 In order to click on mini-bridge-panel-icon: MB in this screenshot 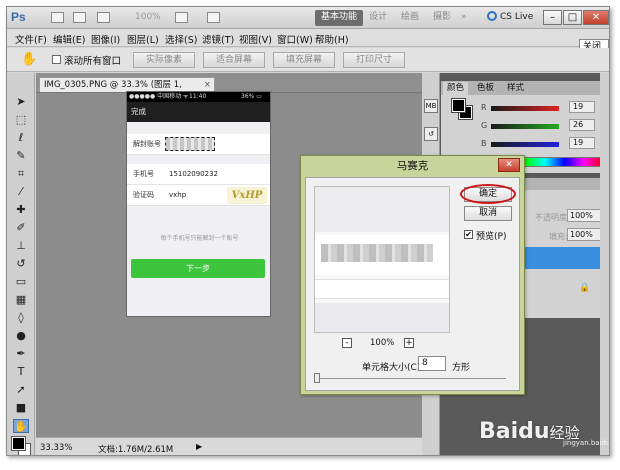, I will do `click(431, 106)`.